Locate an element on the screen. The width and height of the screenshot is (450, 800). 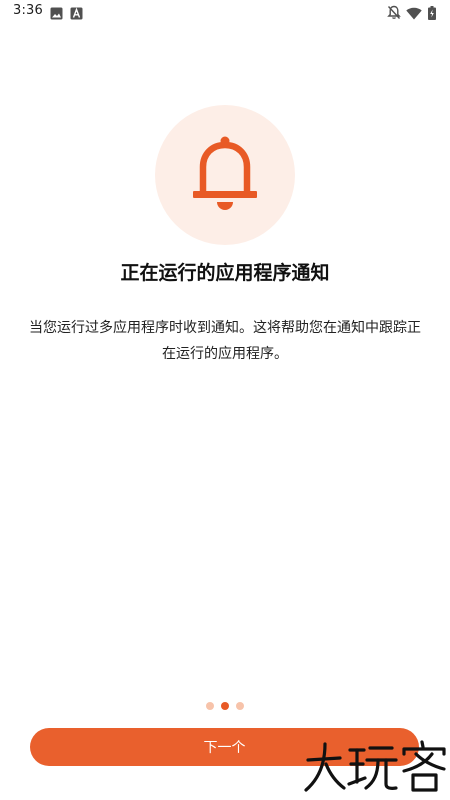
page-title: 正在运行的应用程序通知 is located at coordinates (225, 273).